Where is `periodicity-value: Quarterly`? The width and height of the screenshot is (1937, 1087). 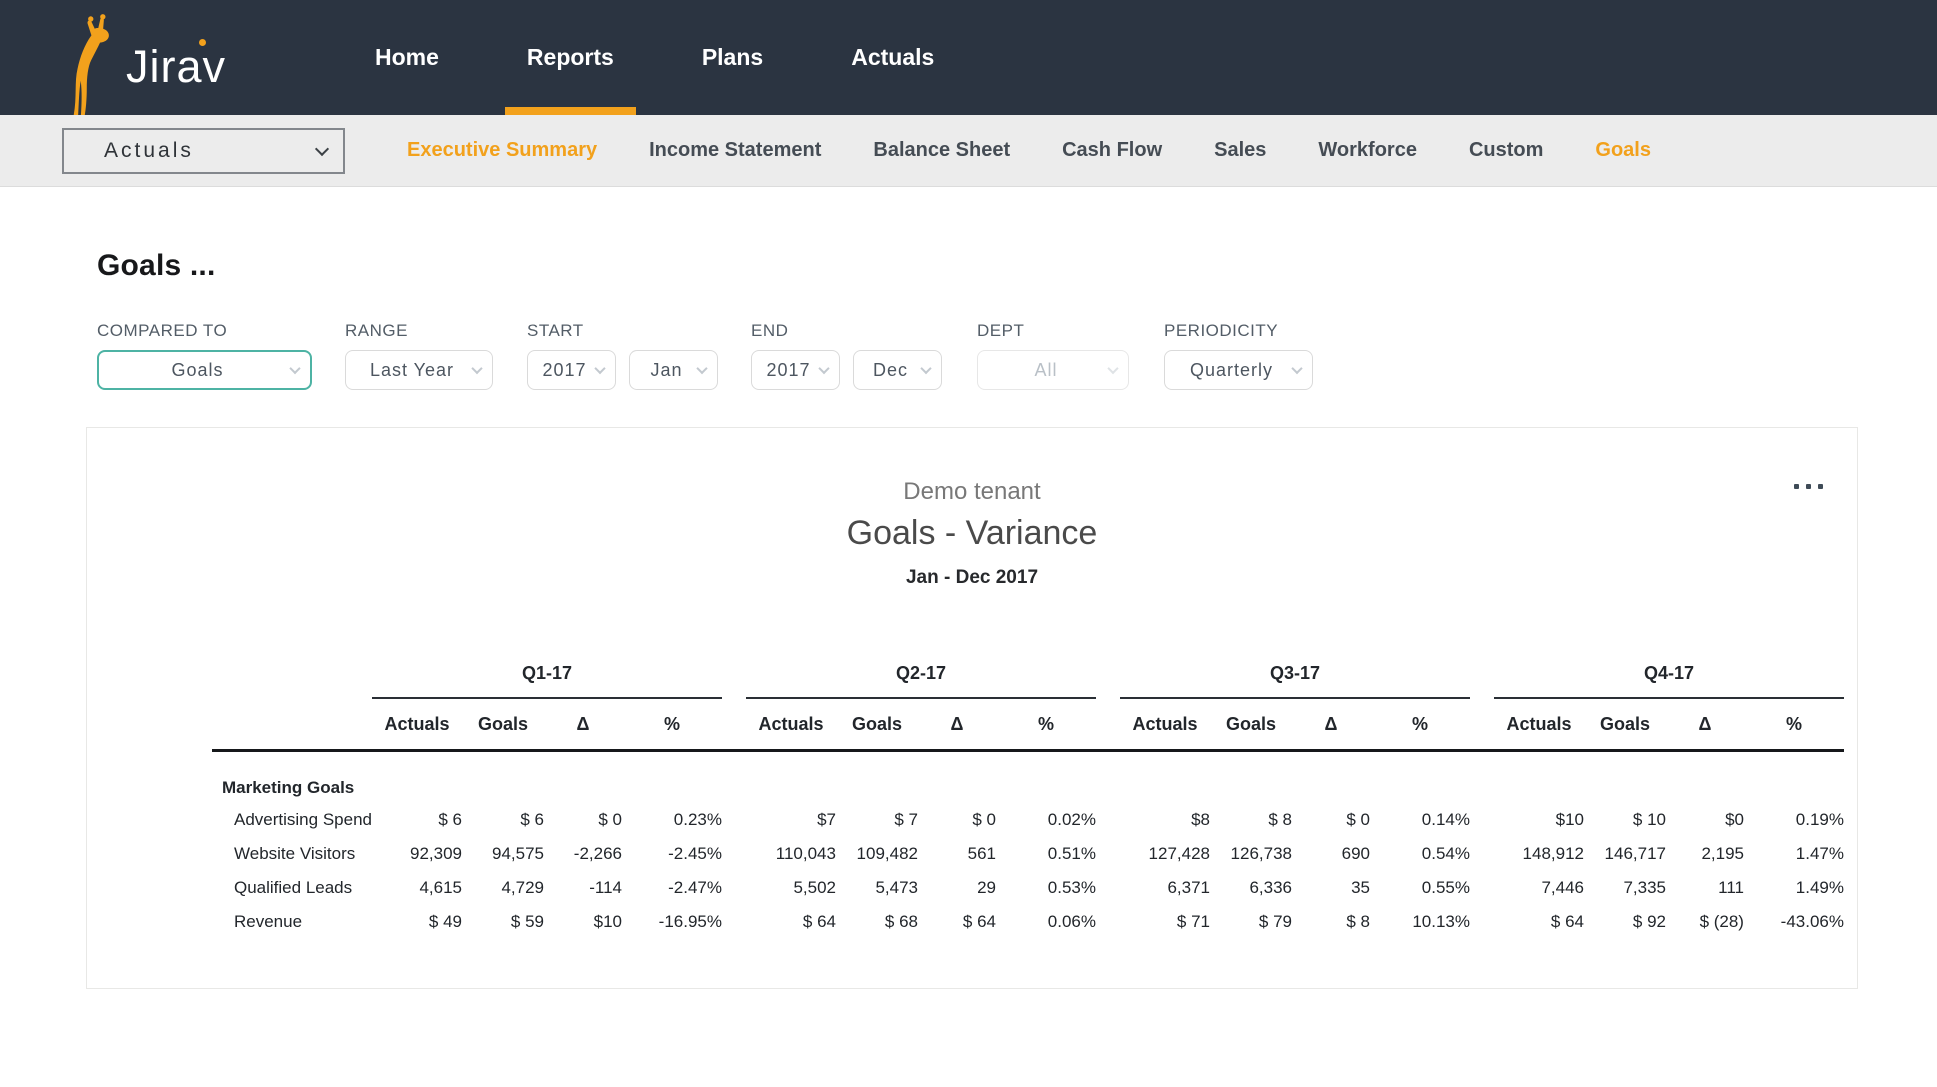
periodicity-value: Quarterly is located at coordinates (1231, 369).